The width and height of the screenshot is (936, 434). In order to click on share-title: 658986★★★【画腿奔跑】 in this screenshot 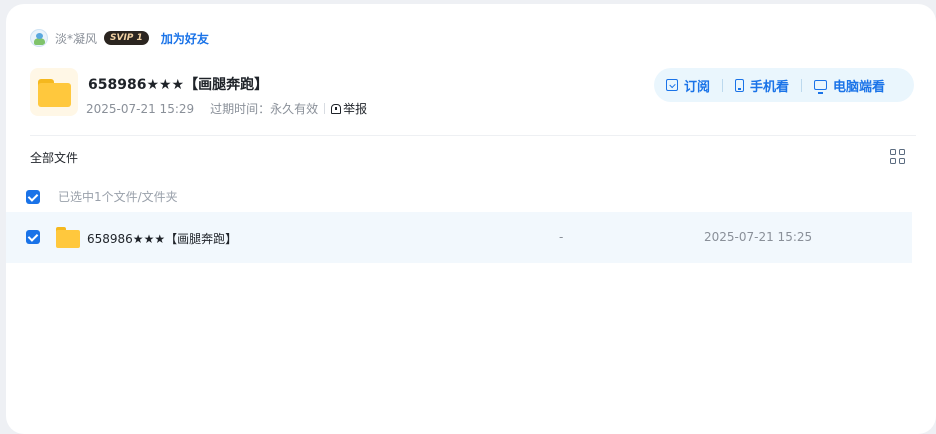, I will do `click(178, 85)`.